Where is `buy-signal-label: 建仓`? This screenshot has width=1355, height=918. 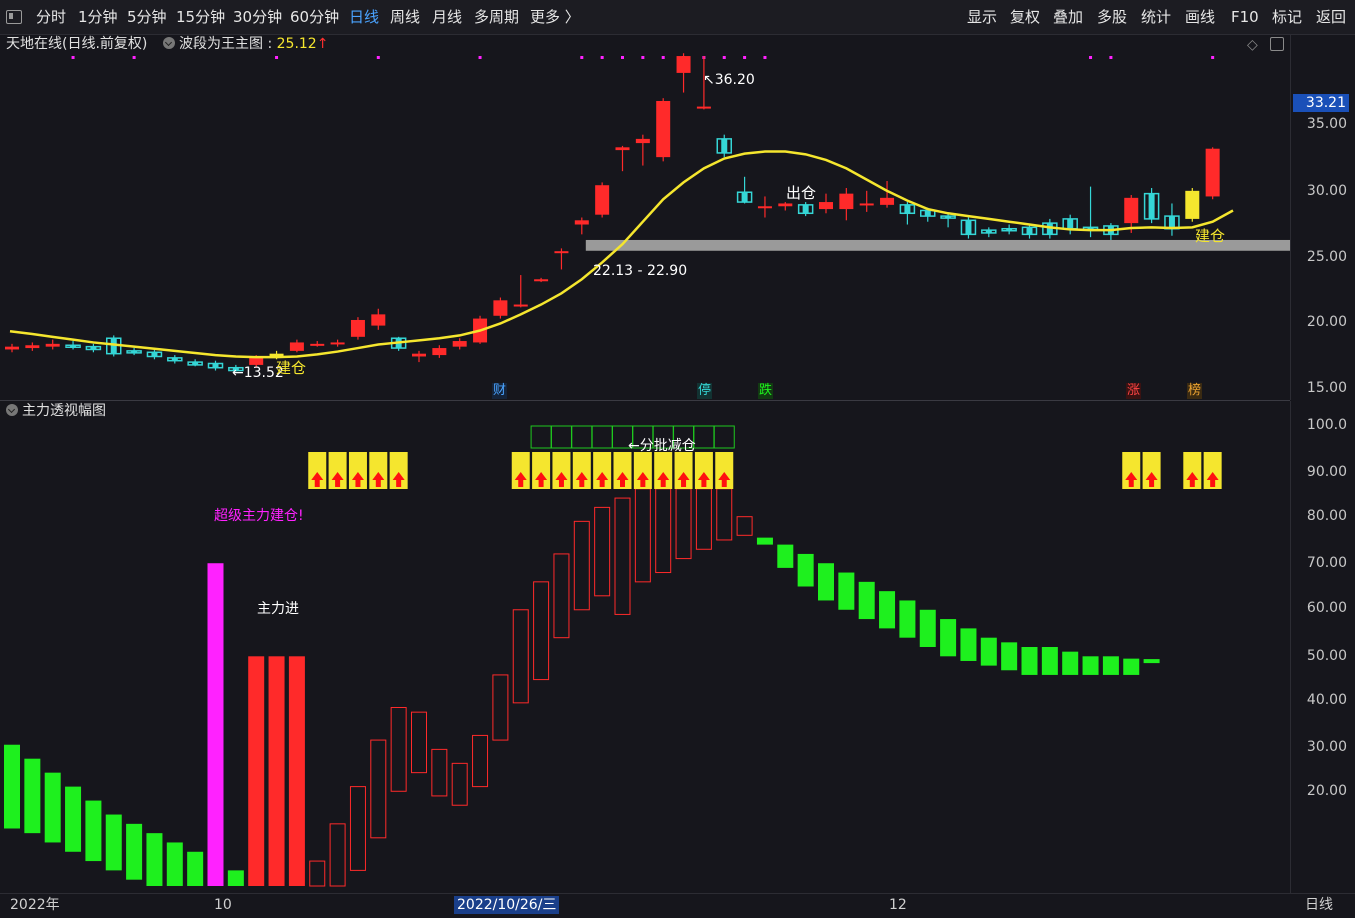 buy-signal-label: 建仓 is located at coordinates (291, 368).